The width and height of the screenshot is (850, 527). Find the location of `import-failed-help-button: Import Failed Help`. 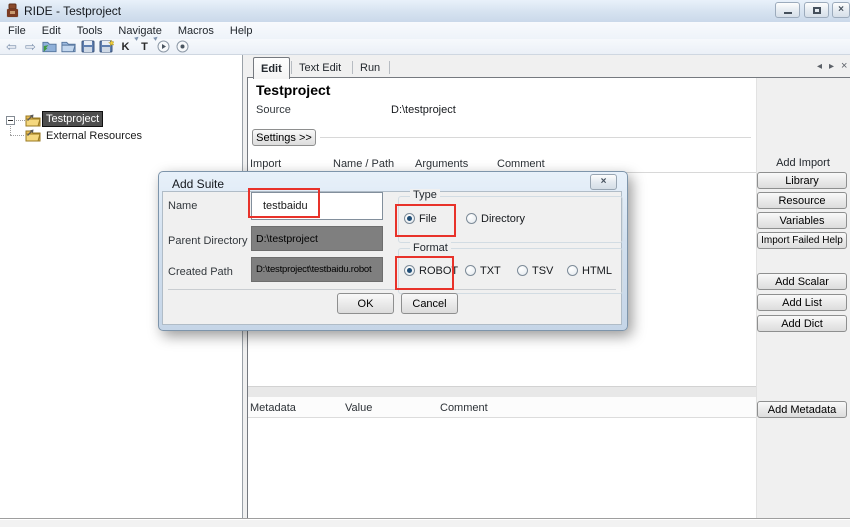

import-failed-help-button: Import Failed Help is located at coordinates (802, 240).